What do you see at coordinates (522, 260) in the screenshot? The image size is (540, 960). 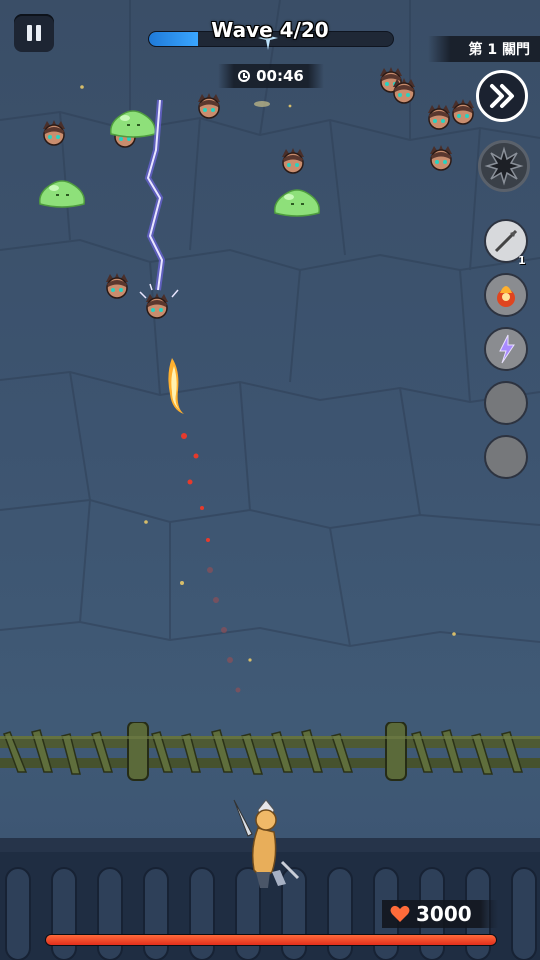 I see `skill-count: 1` at bounding box center [522, 260].